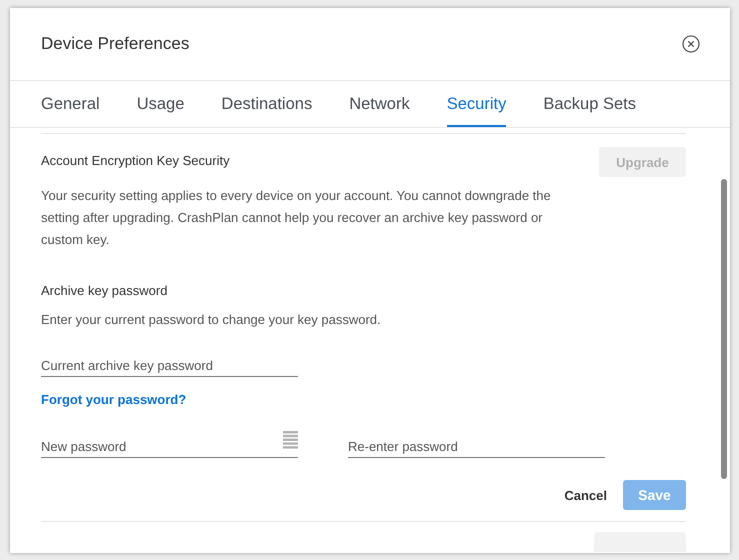 Image resolution: width=739 pixels, height=560 pixels. I want to click on cancel-button: Cancel, so click(585, 495).